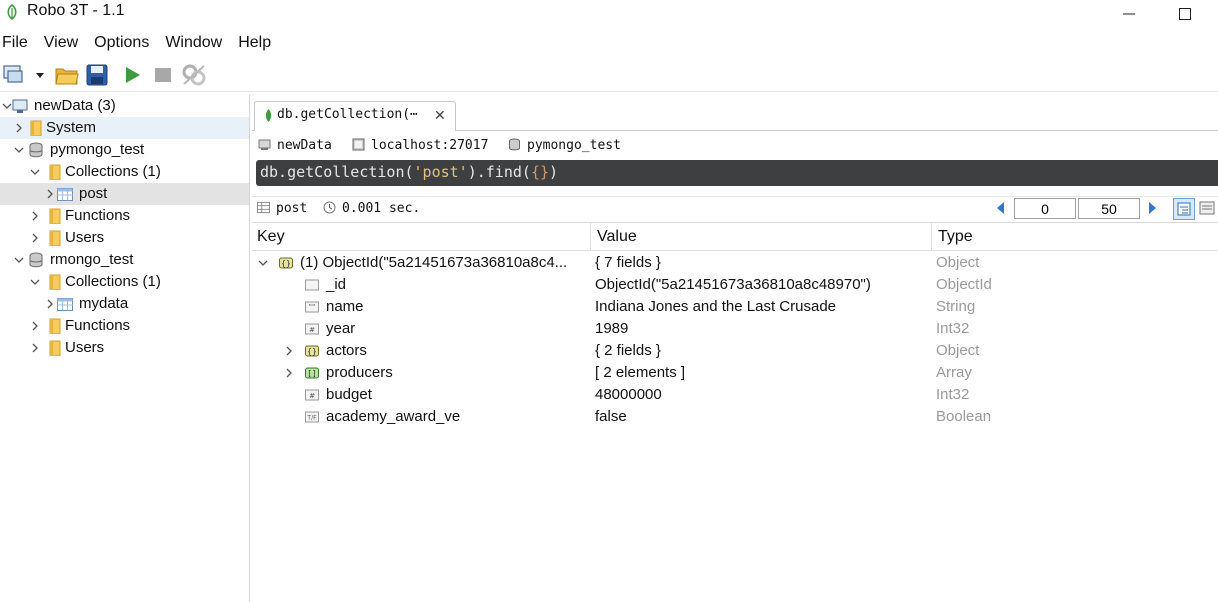  I want to click on column-header-type: Type, so click(955, 237).